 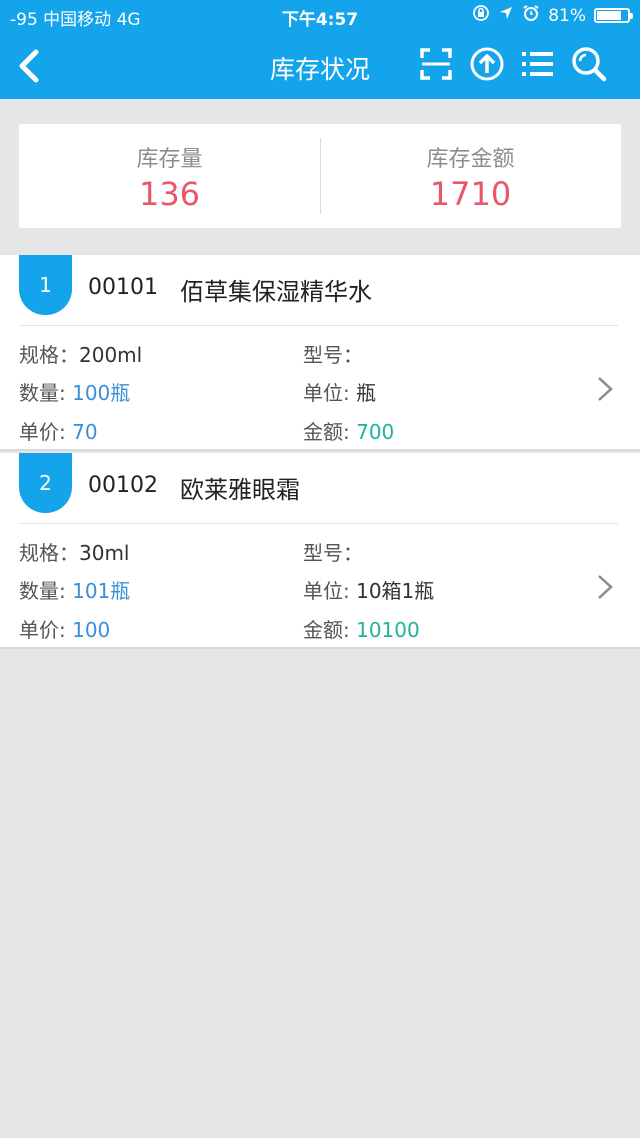 I want to click on unit-price-value: 100, so click(x=91, y=630).